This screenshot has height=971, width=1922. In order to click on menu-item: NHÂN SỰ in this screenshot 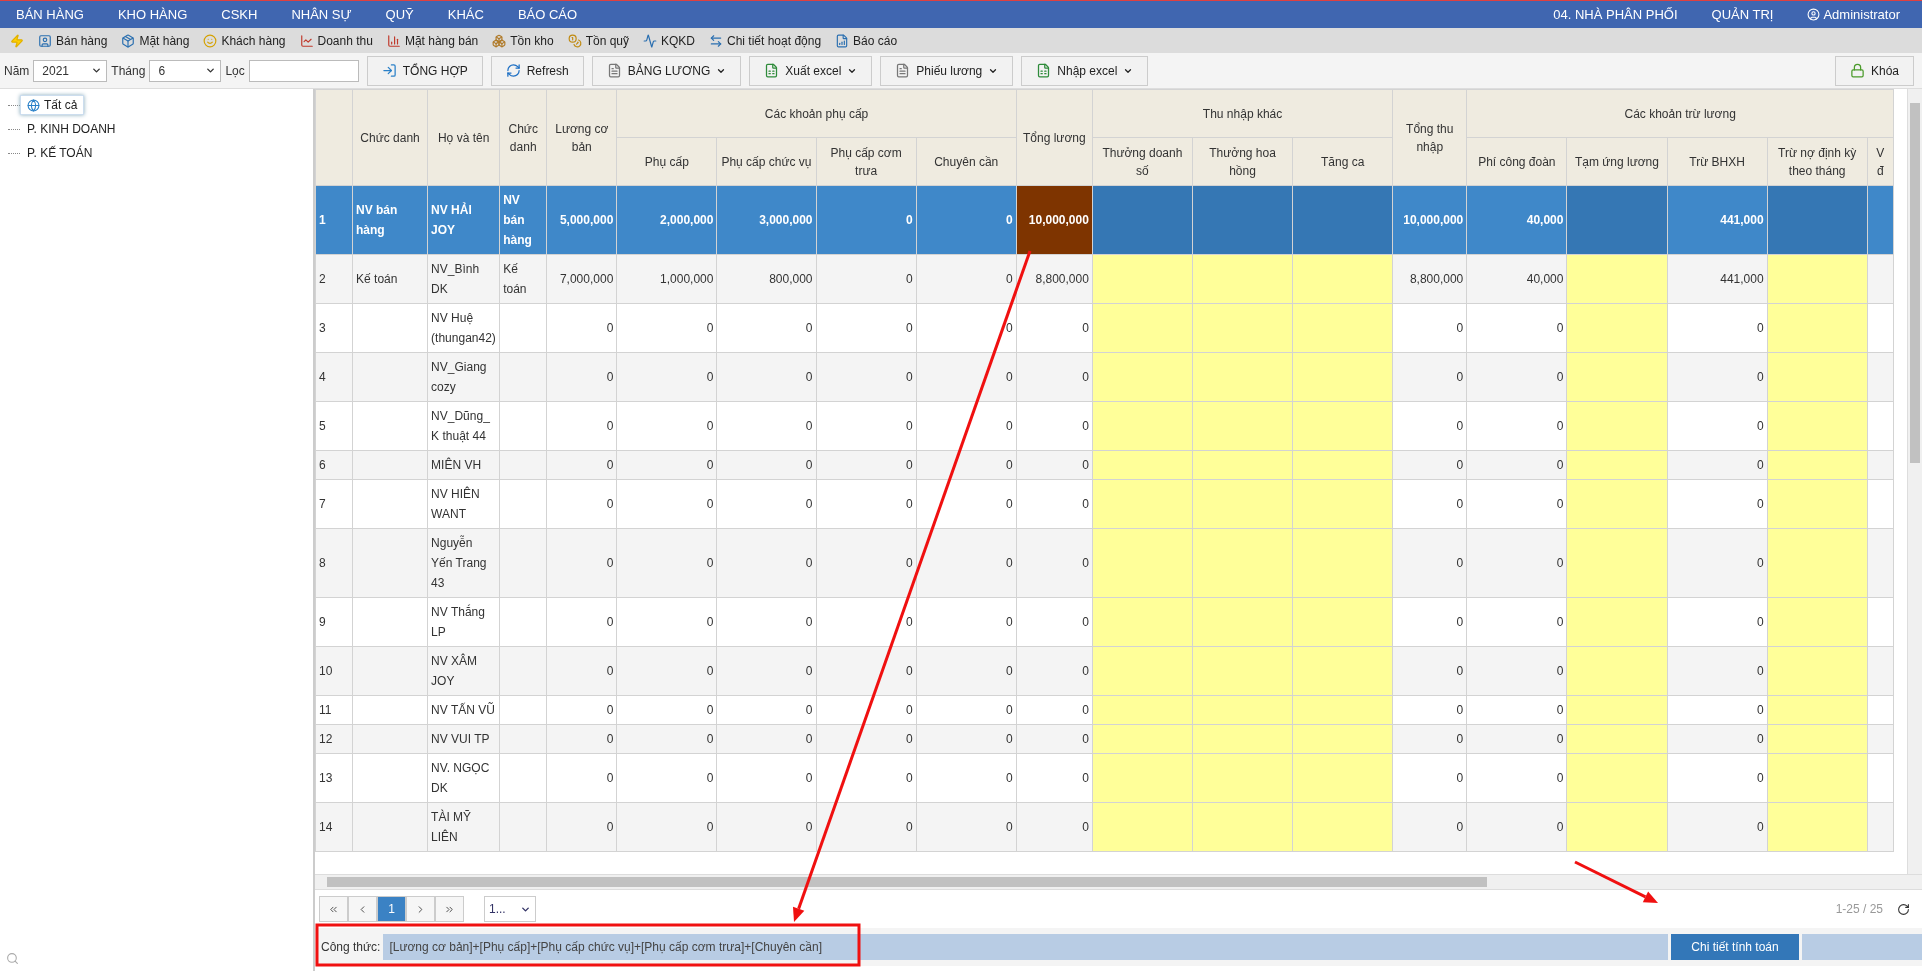, I will do `click(321, 14)`.